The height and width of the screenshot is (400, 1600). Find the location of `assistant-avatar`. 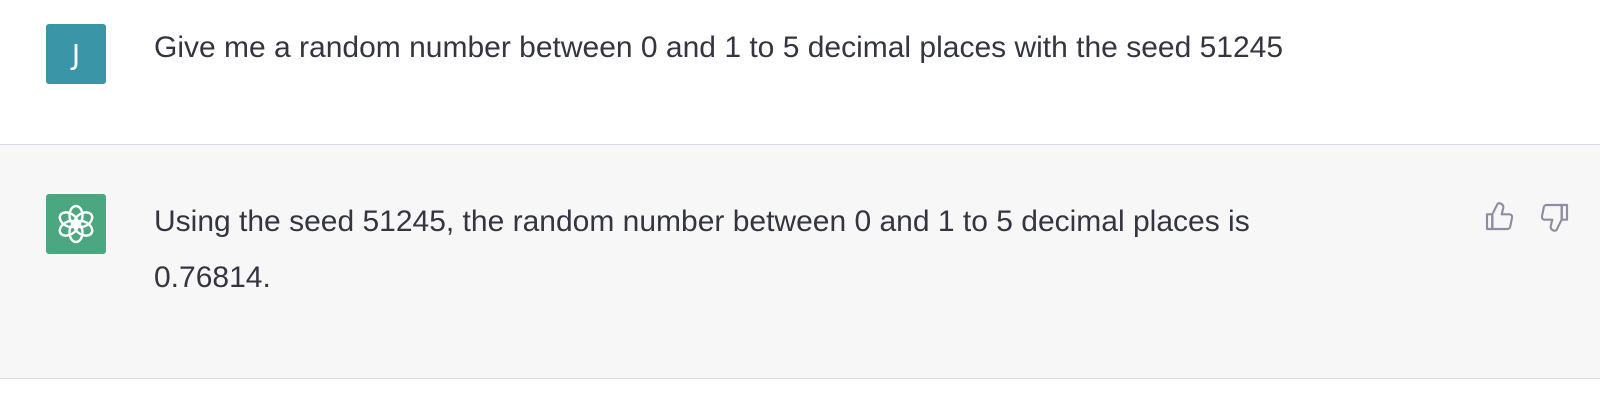

assistant-avatar is located at coordinates (76, 224).